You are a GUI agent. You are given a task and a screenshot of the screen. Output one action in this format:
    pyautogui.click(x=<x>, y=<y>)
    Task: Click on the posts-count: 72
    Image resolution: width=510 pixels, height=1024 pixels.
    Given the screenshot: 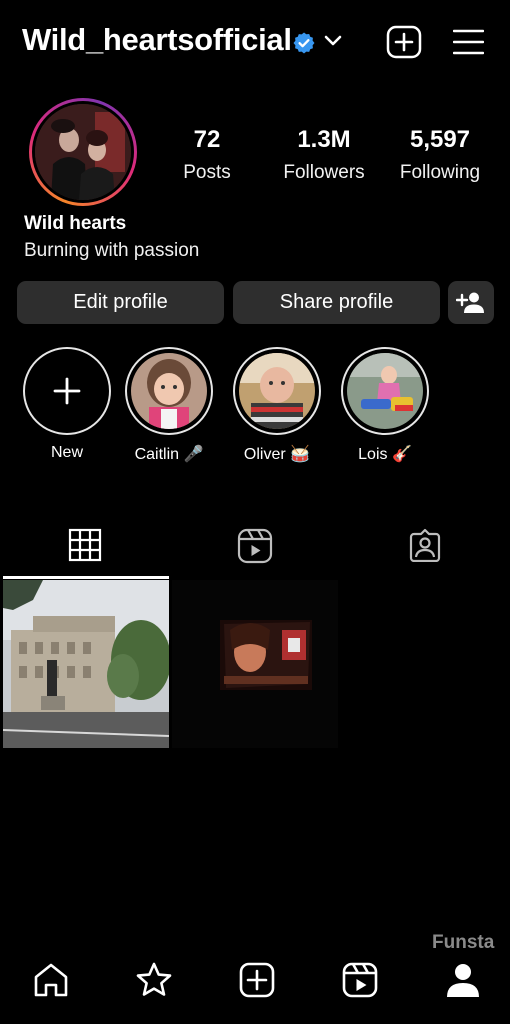 What is the action you would take?
    pyautogui.click(x=207, y=139)
    